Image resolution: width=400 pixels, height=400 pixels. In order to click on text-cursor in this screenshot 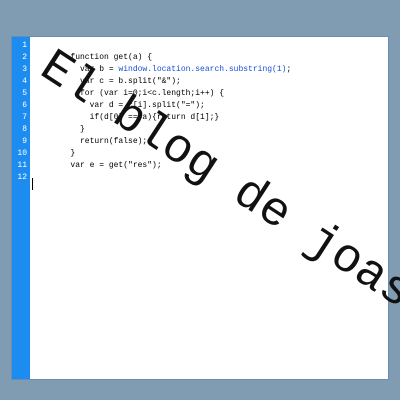, I will do `click(32, 184)`.